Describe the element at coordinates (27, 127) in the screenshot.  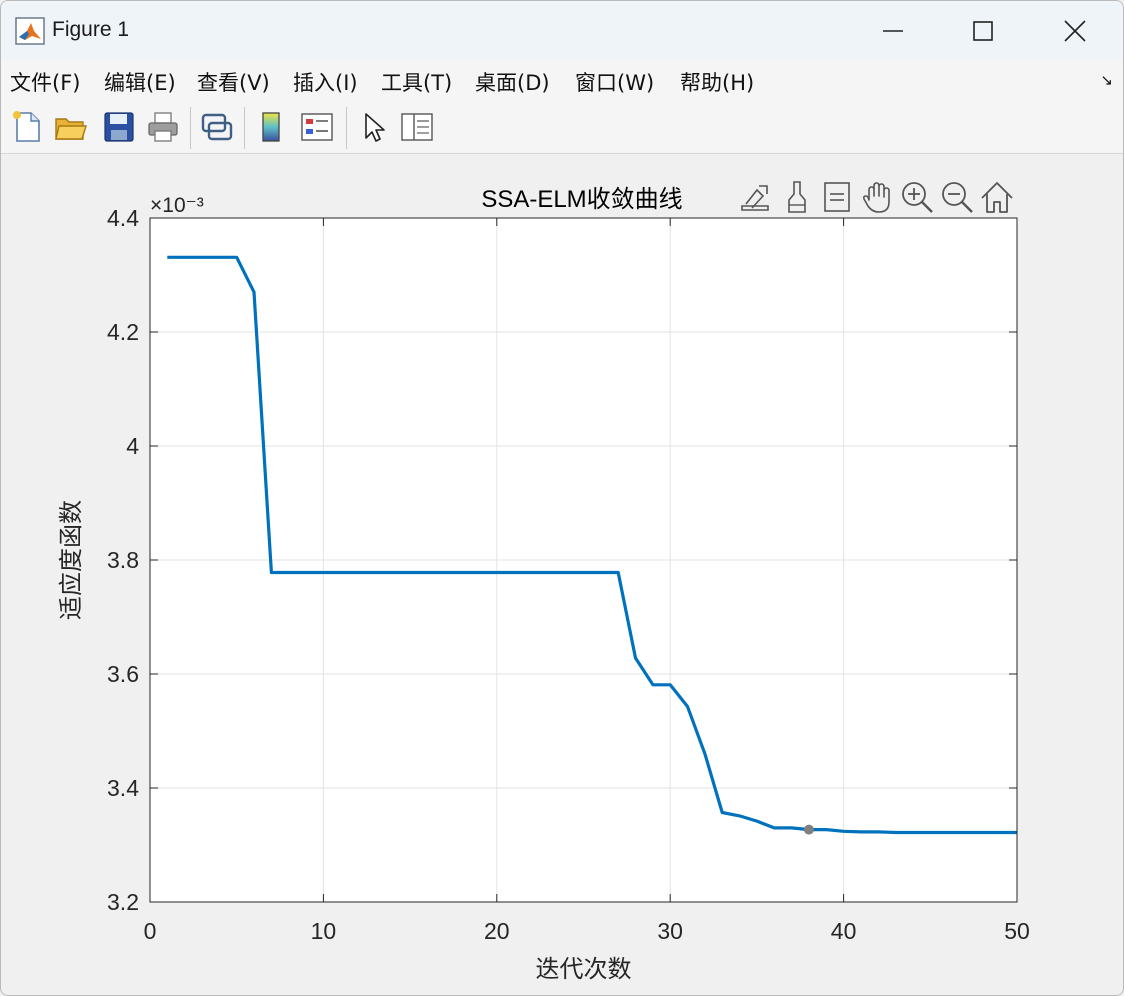
I see `new-figure-icon` at that location.